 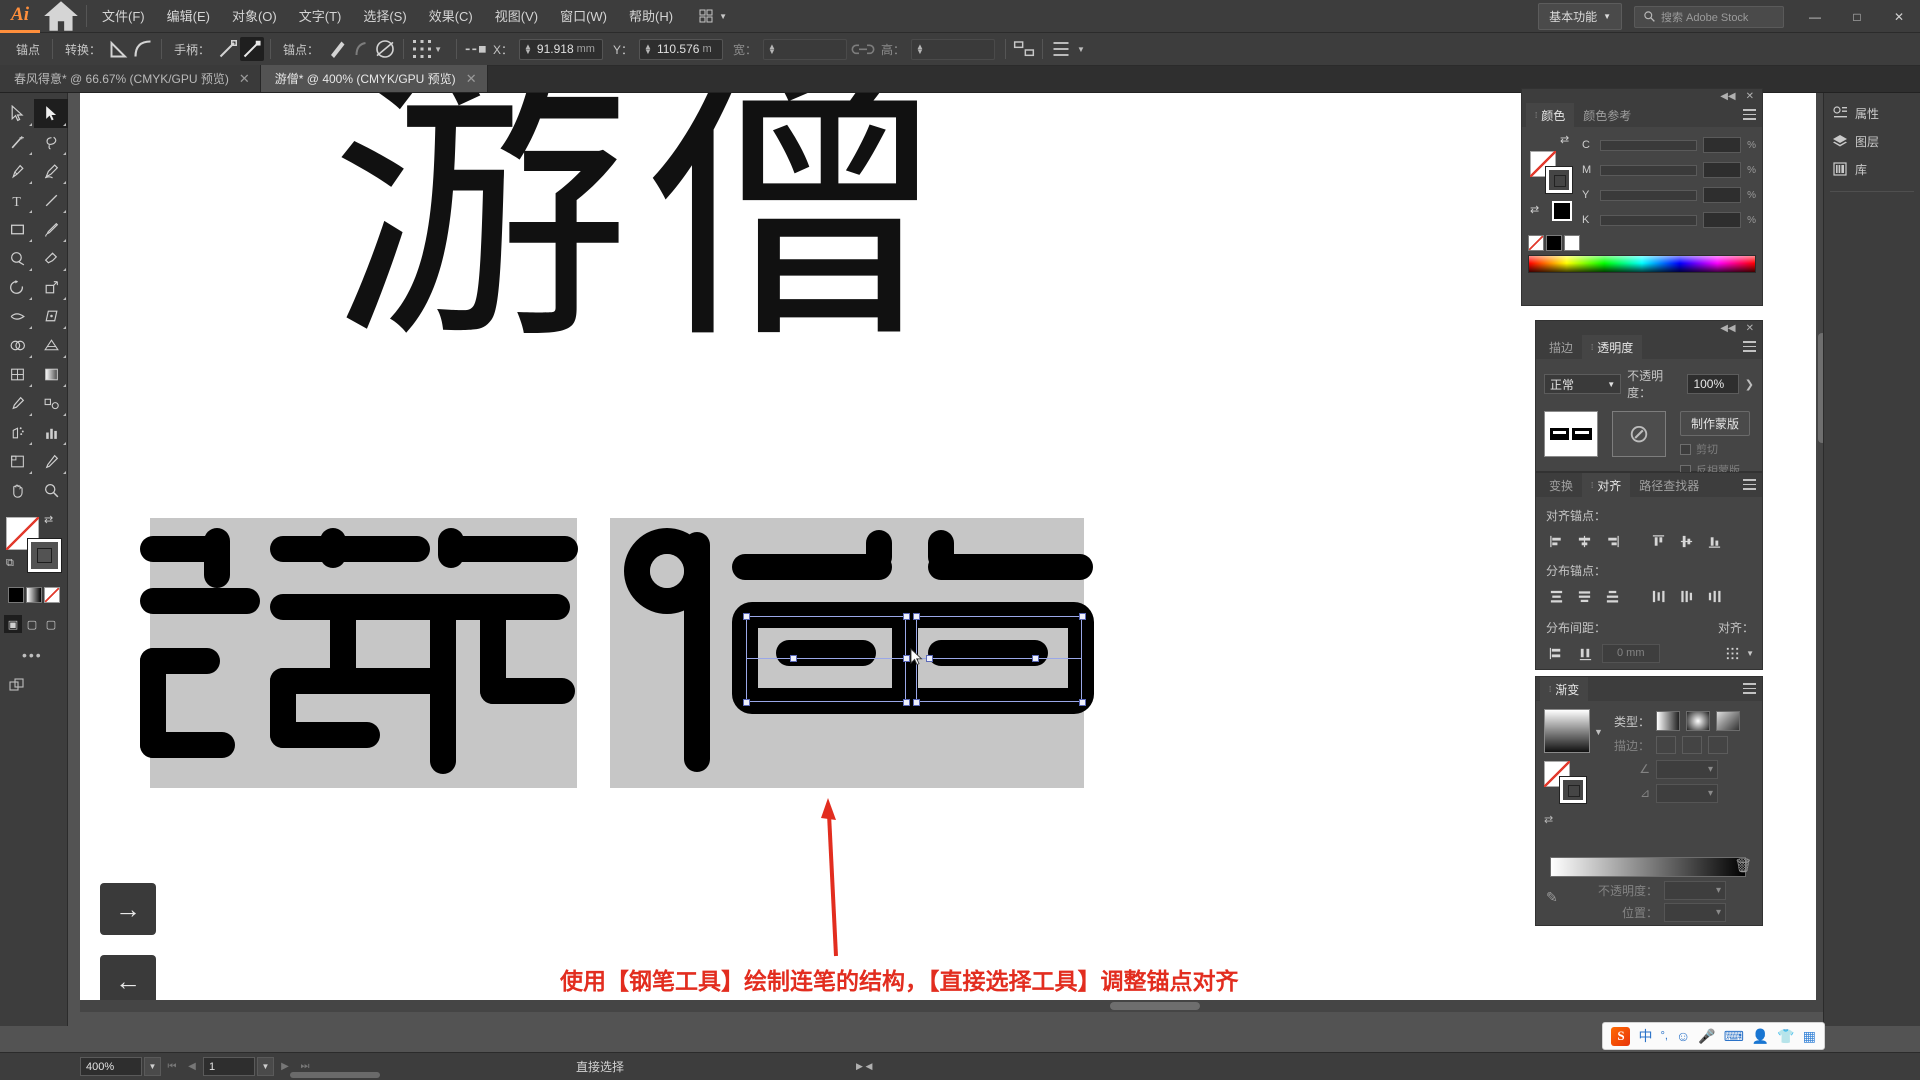 What do you see at coordinates (335, 1075) in the screenshot?
I see `status-scroll-indicator` at bounding box center [335, 1075].